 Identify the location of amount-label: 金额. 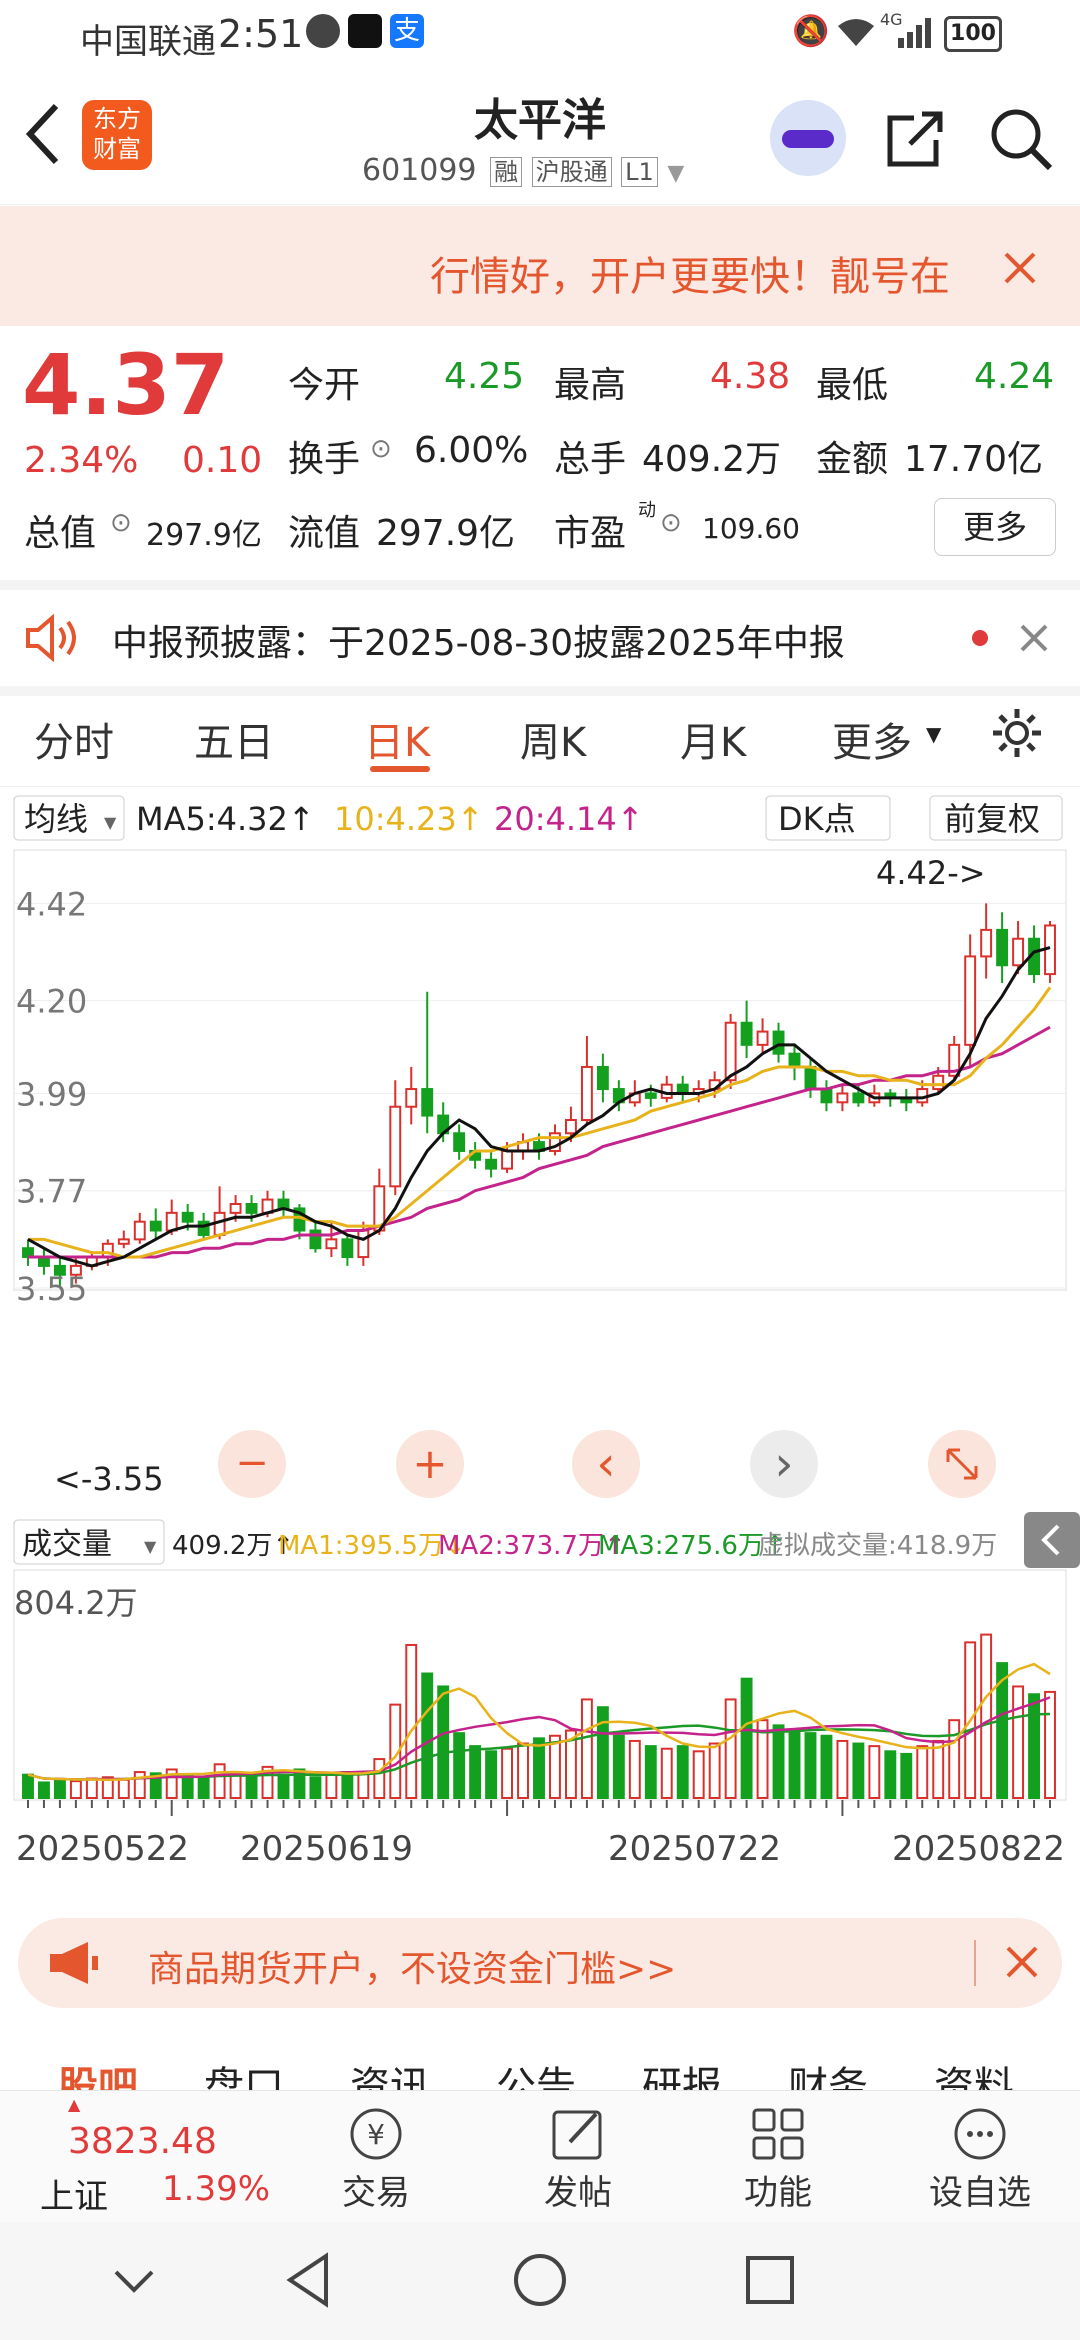
(852, 459).